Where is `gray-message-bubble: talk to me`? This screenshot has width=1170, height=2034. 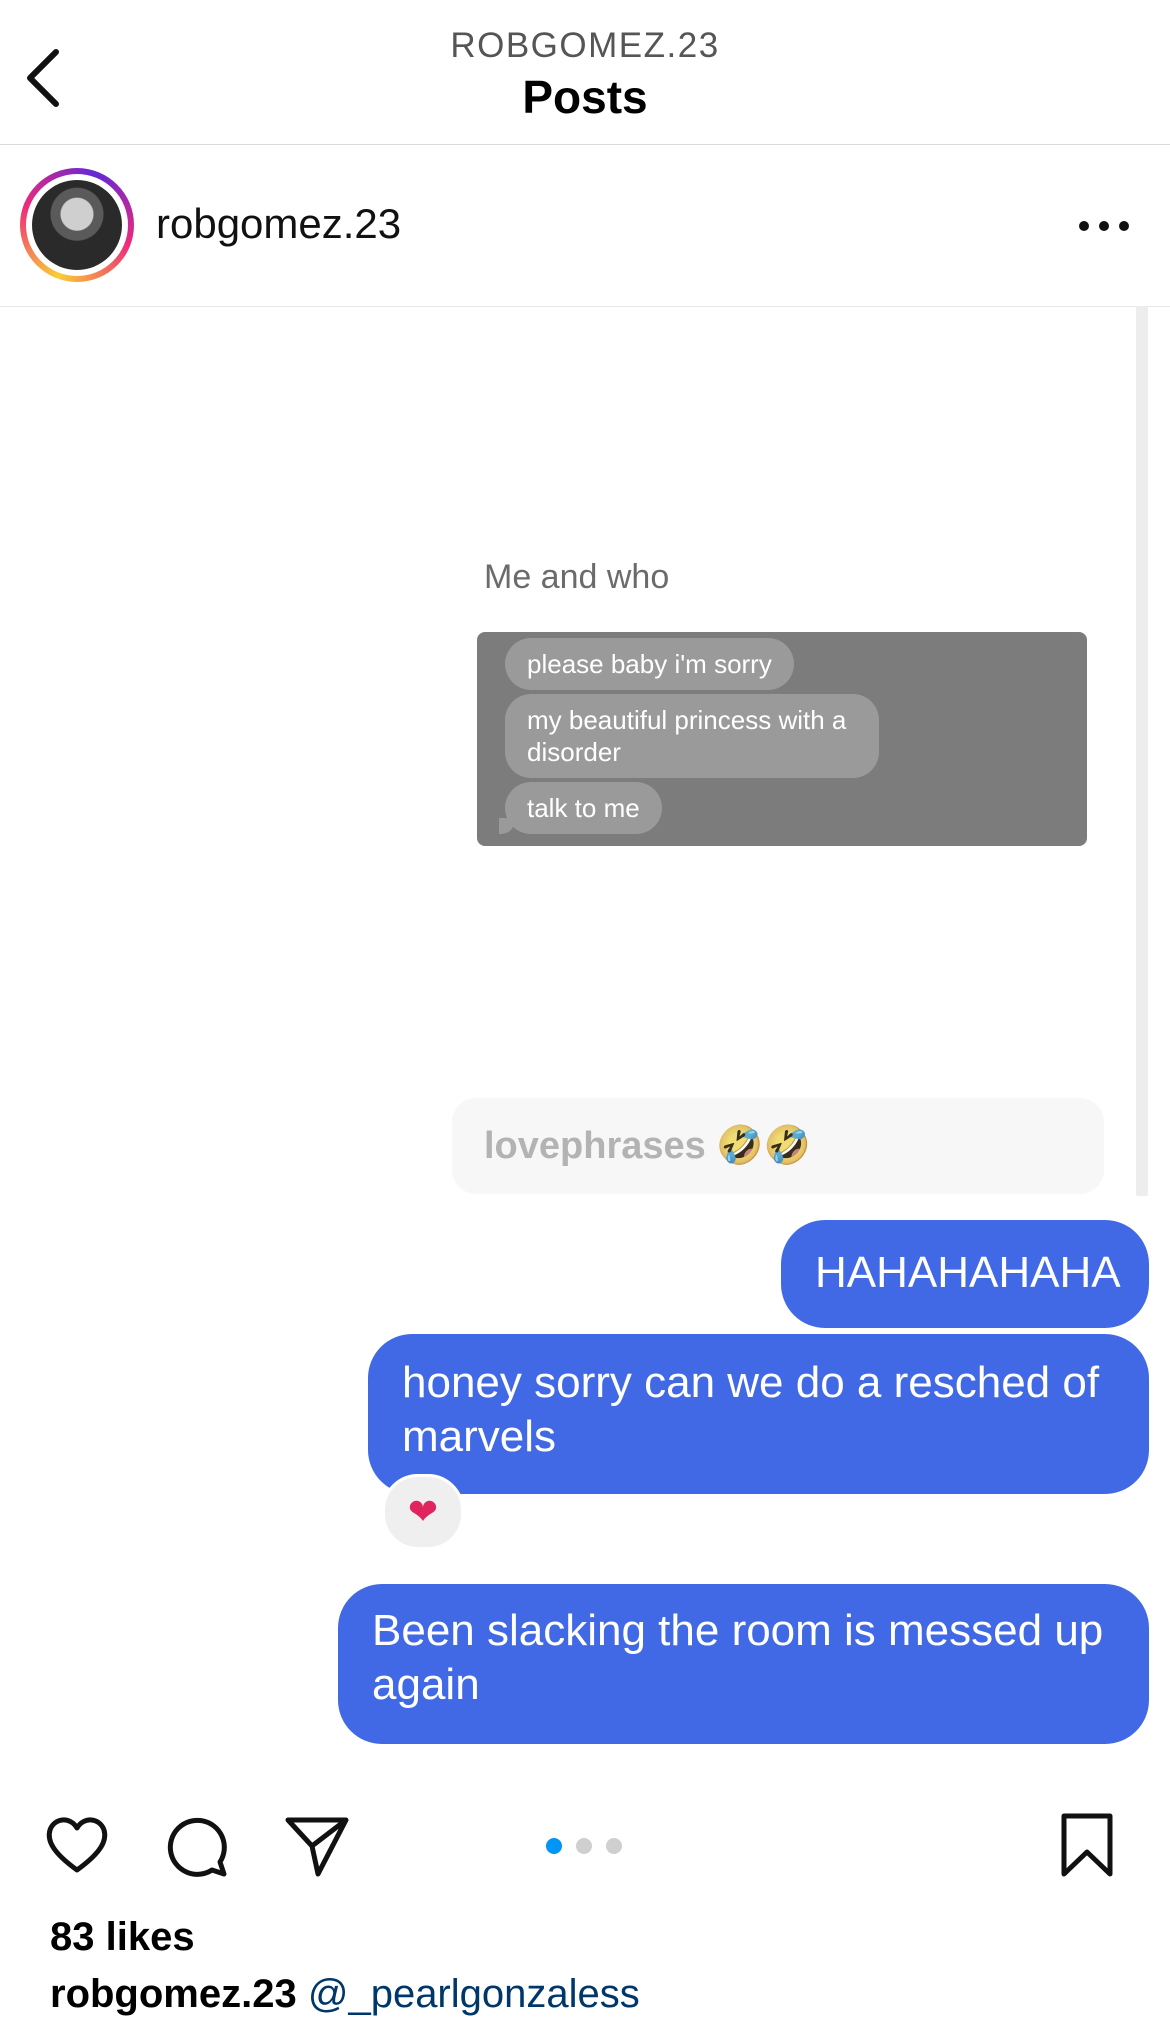 gray-message-bubble: talk to me is located at coordinates (580, 808).